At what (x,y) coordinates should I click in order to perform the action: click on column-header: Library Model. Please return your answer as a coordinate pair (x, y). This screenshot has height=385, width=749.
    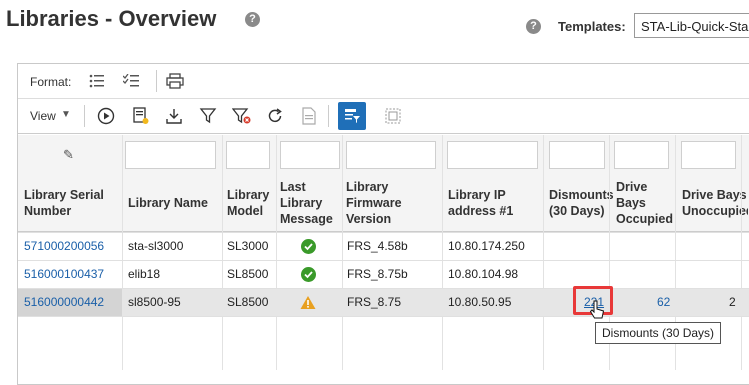
    Looking at the image, I should click on (249, 203).